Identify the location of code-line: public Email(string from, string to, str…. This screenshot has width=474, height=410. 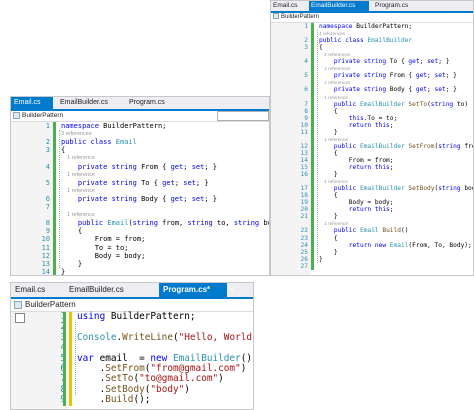
(165, 223).